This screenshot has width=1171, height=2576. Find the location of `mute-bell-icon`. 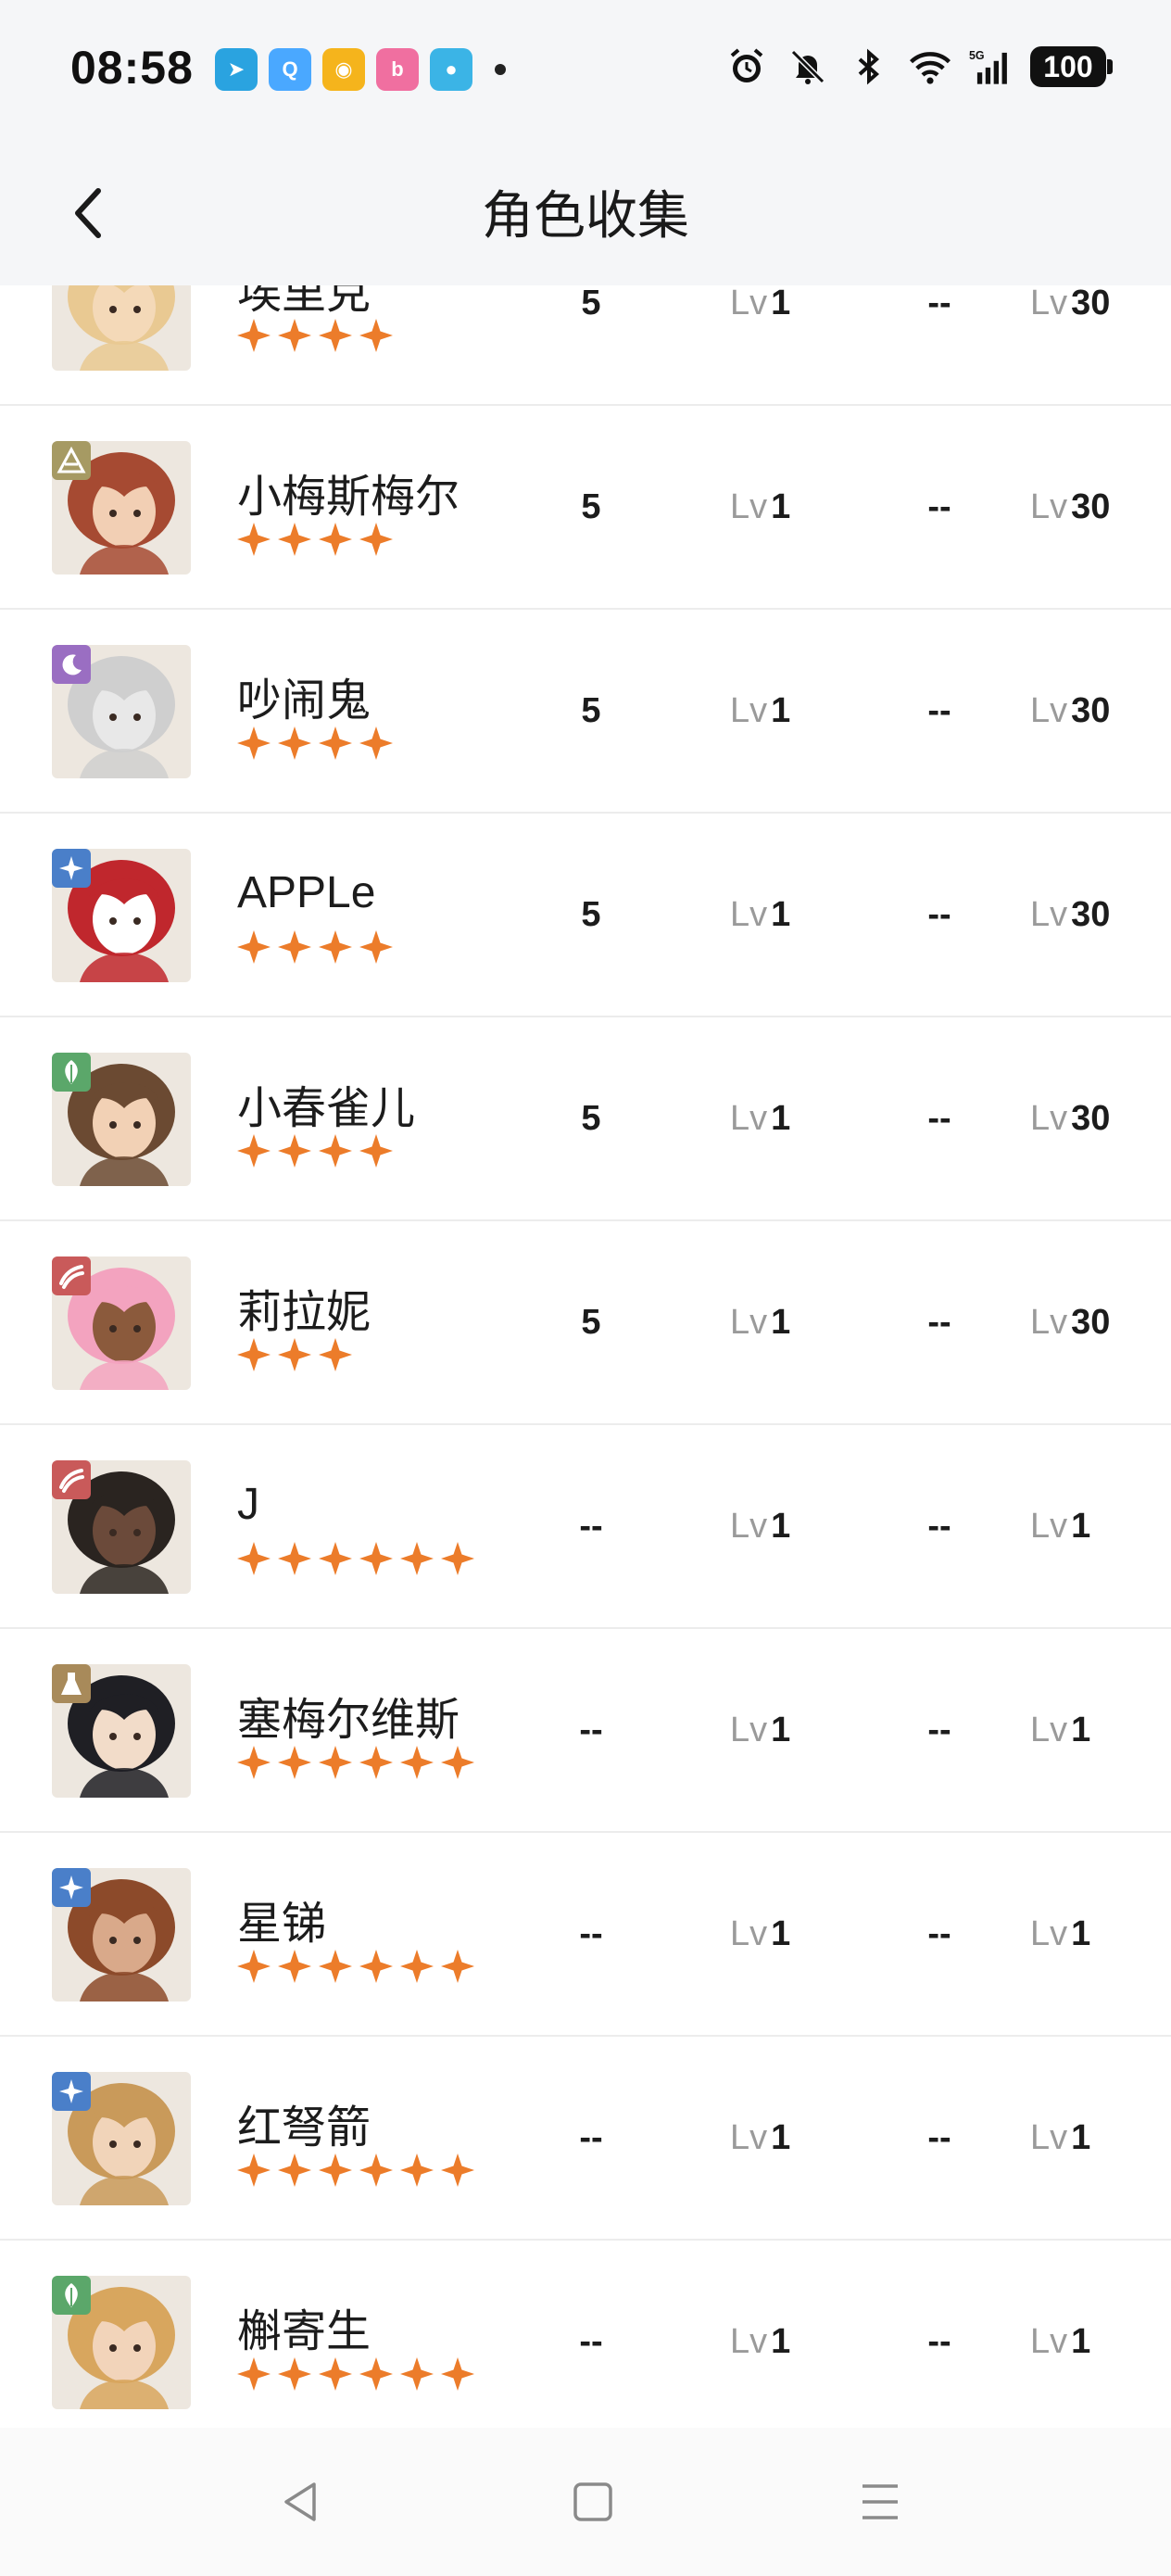

mute-bell-icon is located at coordinates (808, 66).